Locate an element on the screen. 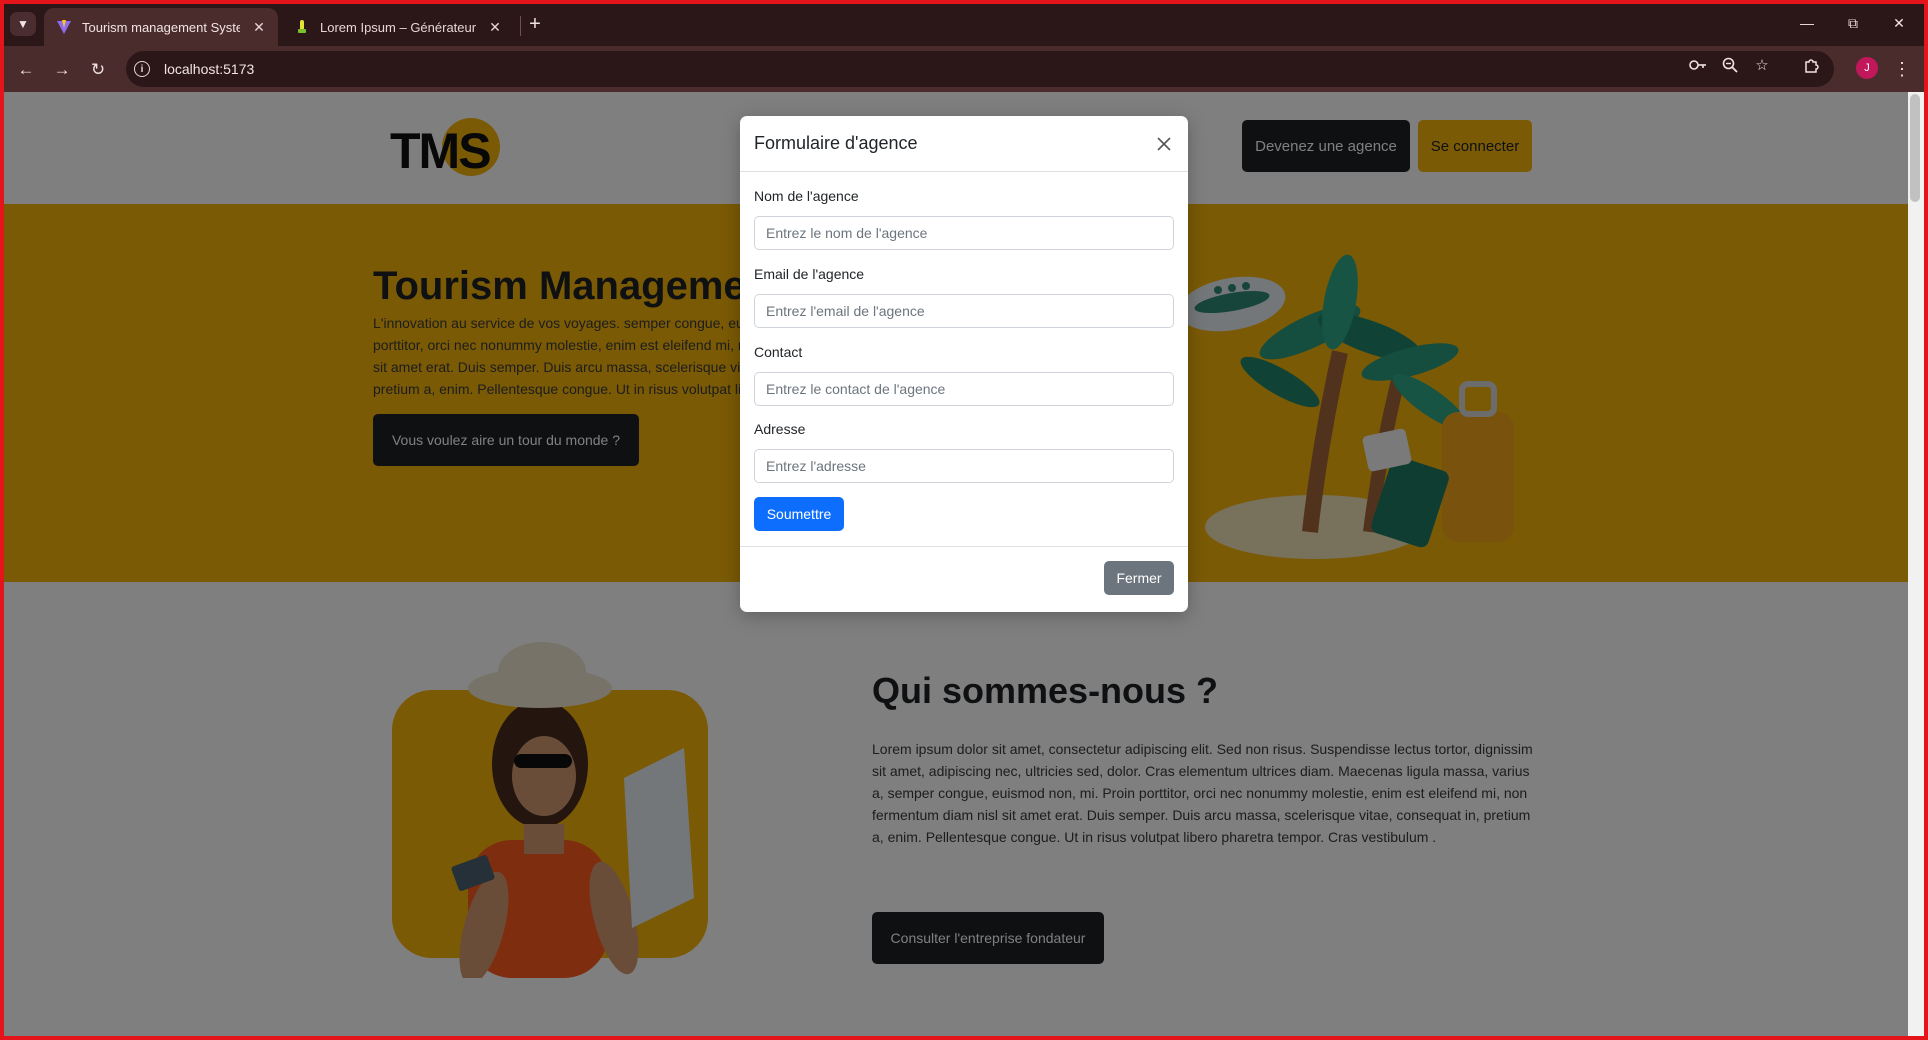 This screenshot has width=1928, height=1040. tab-title: Lorem Ipsum – Générateur, Ori is located at coordinates (398, 27).